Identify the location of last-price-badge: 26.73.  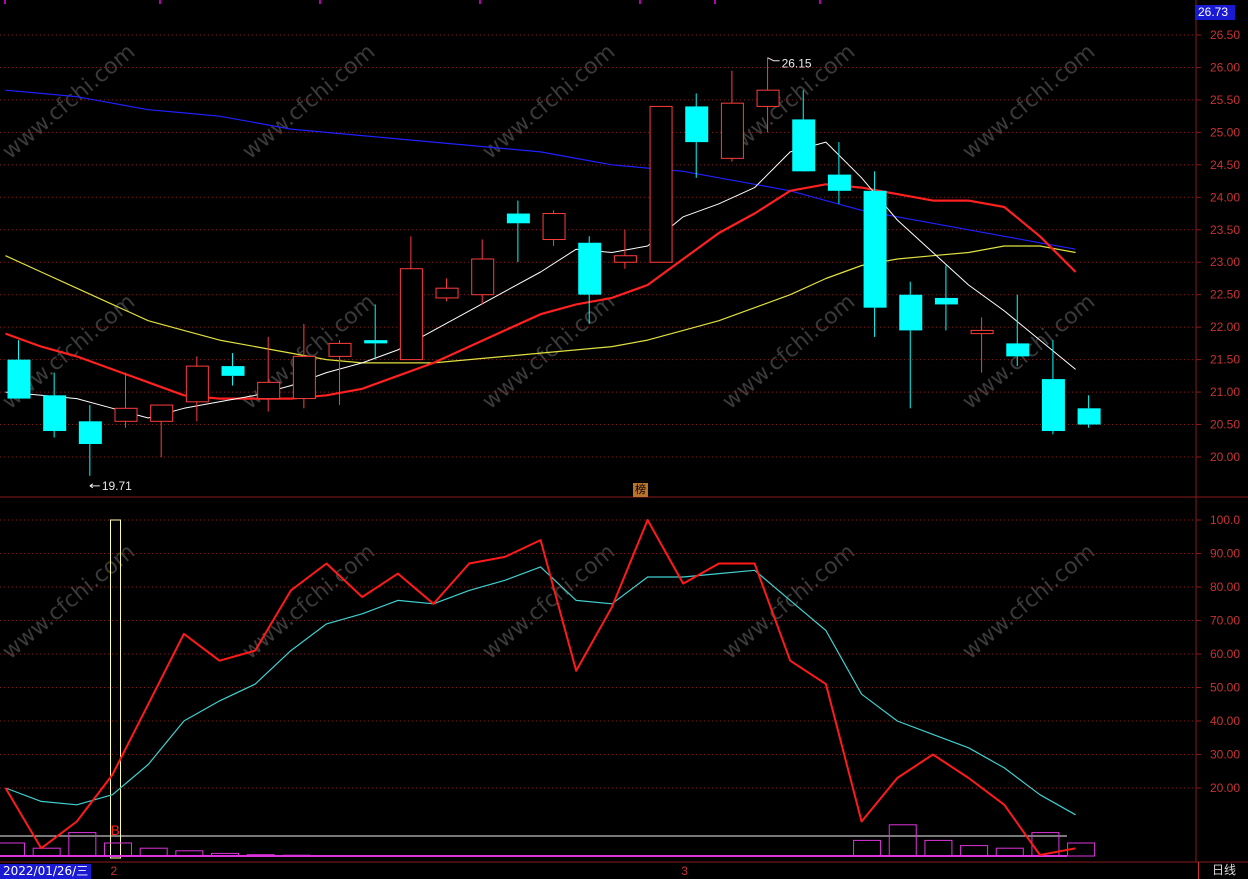
(1215, 12).